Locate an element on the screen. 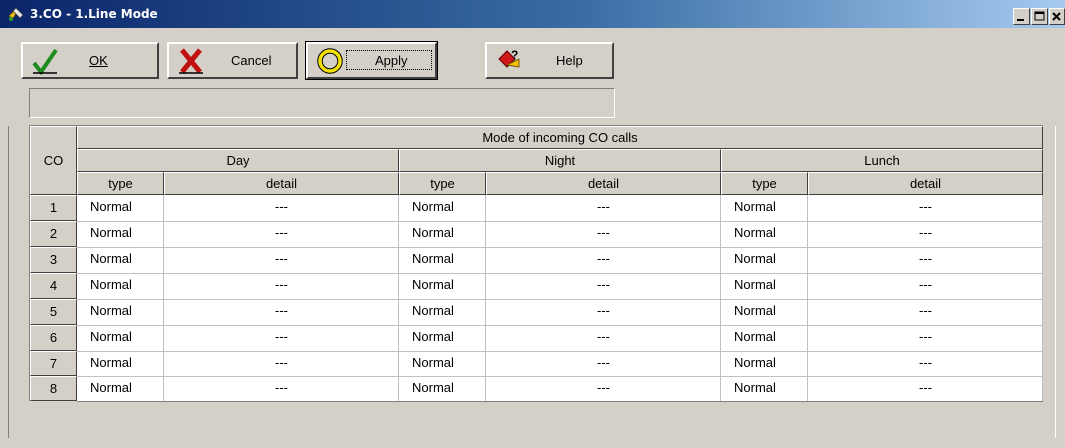 The height and width of the screenshot is (448, 1065). grid-line is located at coordinates (560, 401).